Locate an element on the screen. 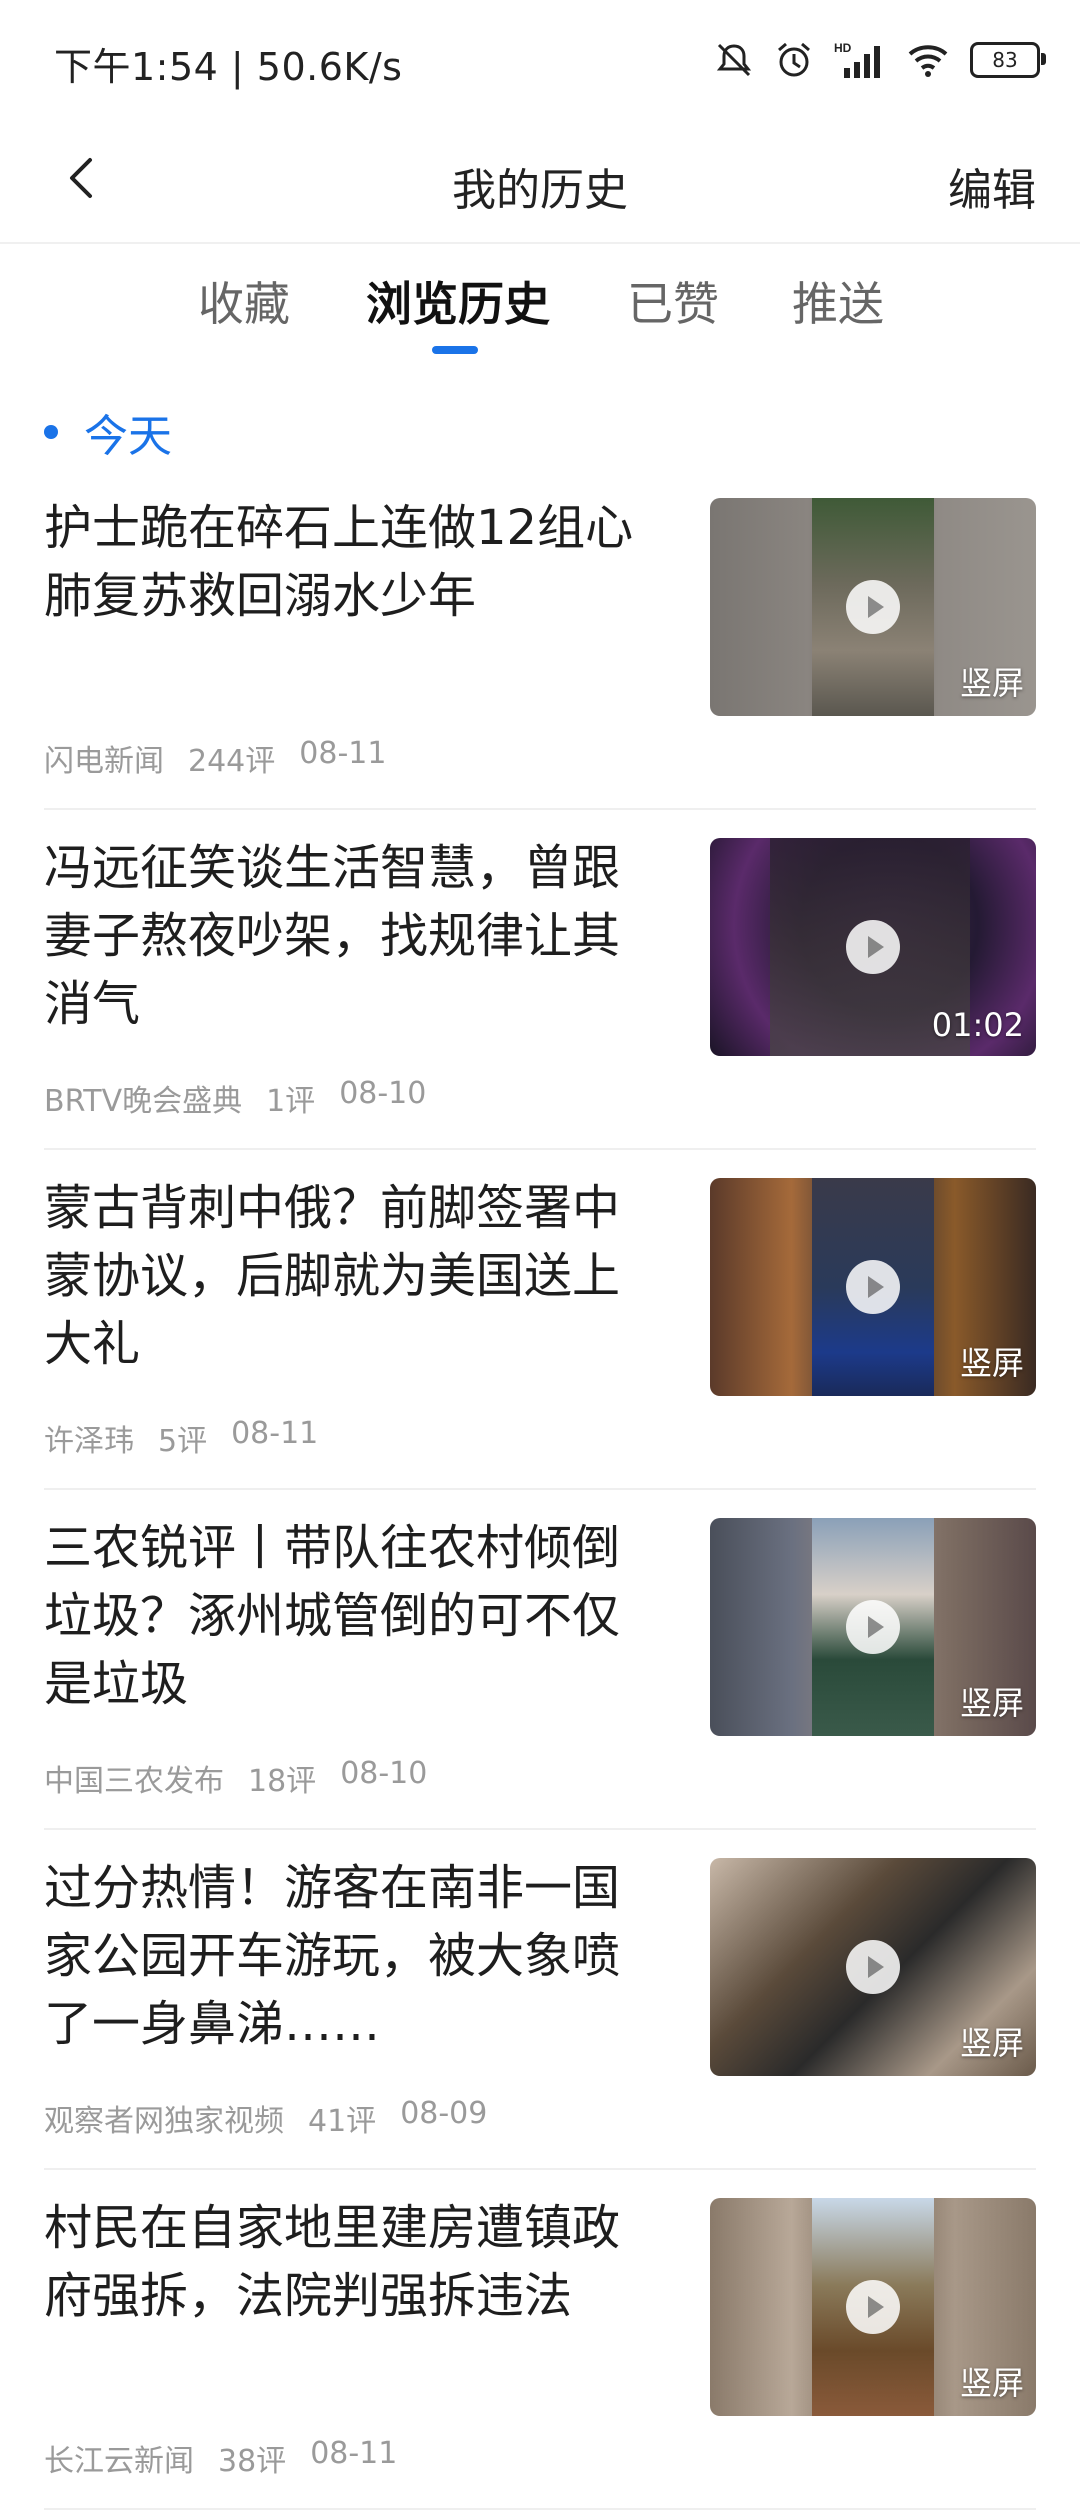  tab-push: 推送 is located at coordinates (838, 301).